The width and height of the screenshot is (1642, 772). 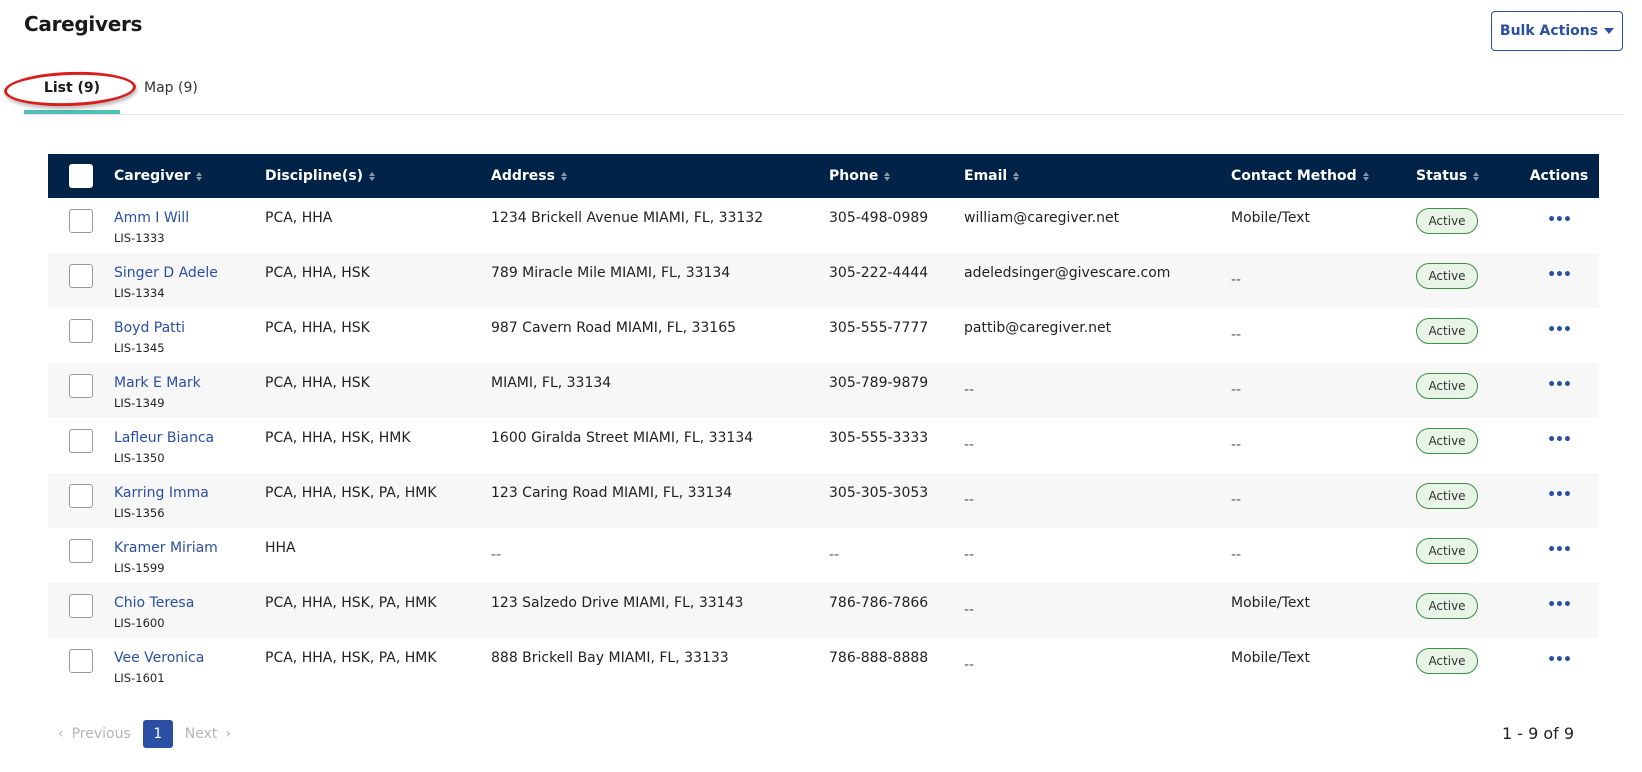 What do you see at coordinates (610, 658) in the screenshot?
I see `address: 888 Brickell Bay MIAMI, FL, 33133` at bounding box center [610, 658].